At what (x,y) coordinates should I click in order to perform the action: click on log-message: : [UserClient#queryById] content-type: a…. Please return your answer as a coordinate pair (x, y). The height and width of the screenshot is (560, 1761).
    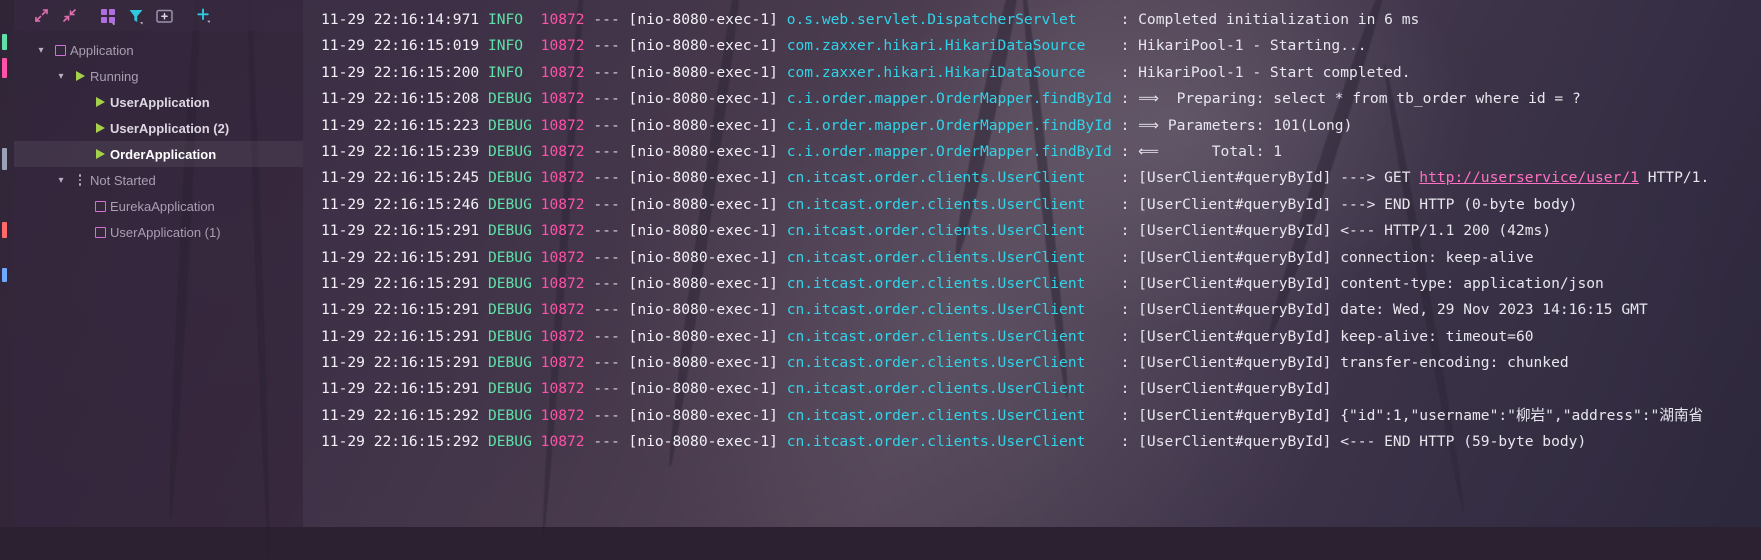
    Looking at the image, I should click on (1362, 283).